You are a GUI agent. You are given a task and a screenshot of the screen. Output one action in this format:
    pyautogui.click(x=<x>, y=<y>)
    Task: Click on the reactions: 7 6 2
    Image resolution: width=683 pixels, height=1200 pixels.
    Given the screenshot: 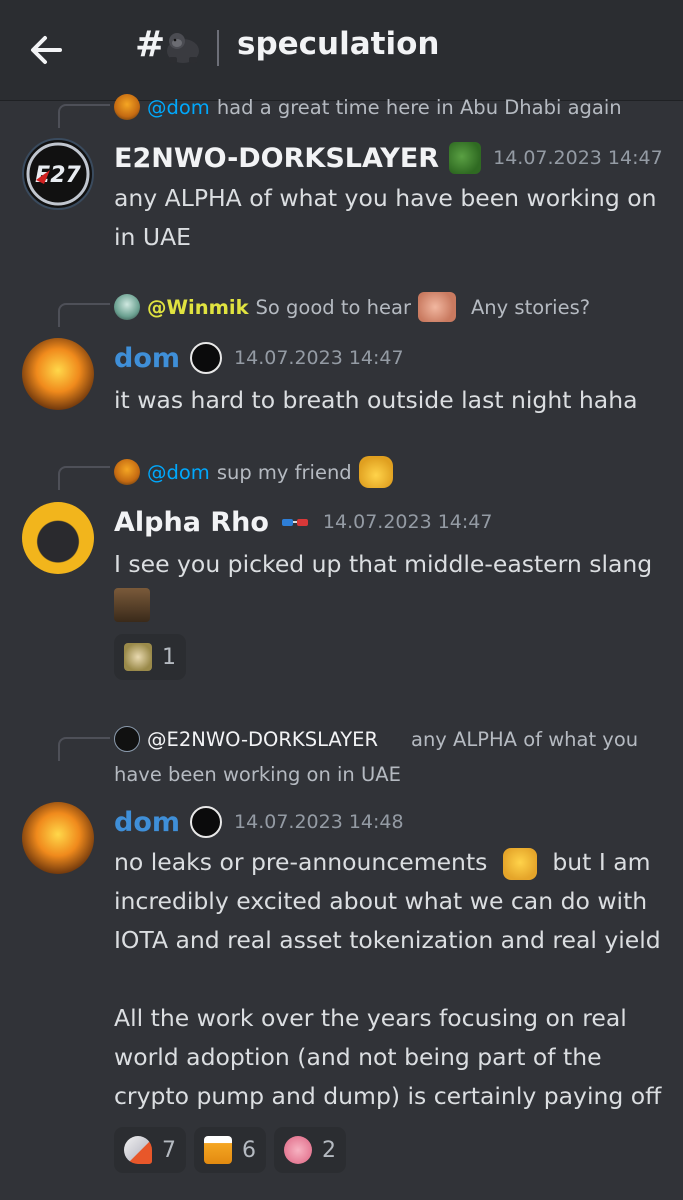 What is the action you would take?
    pyautogui.click(x=230, y=1150)
    